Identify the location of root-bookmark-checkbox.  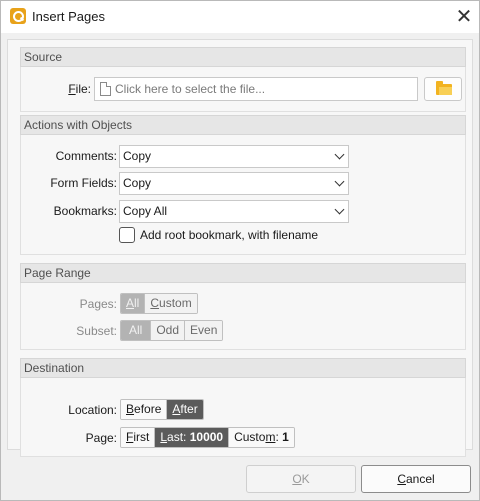
(127, 235).